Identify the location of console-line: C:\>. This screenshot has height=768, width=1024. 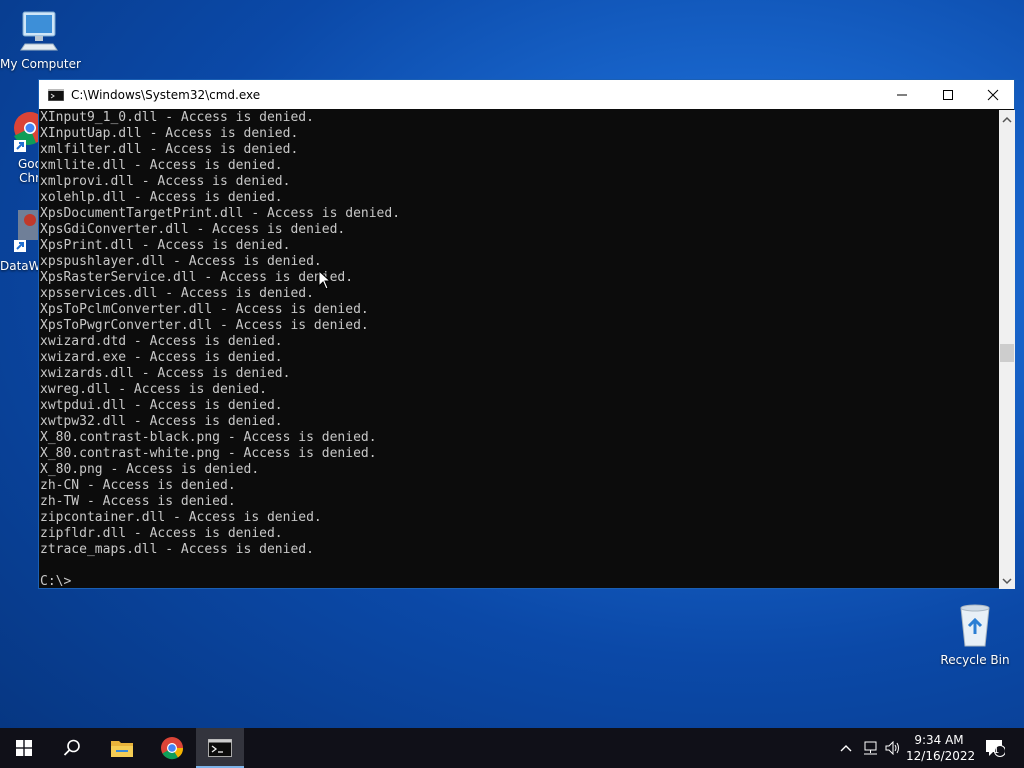
(56, 581).